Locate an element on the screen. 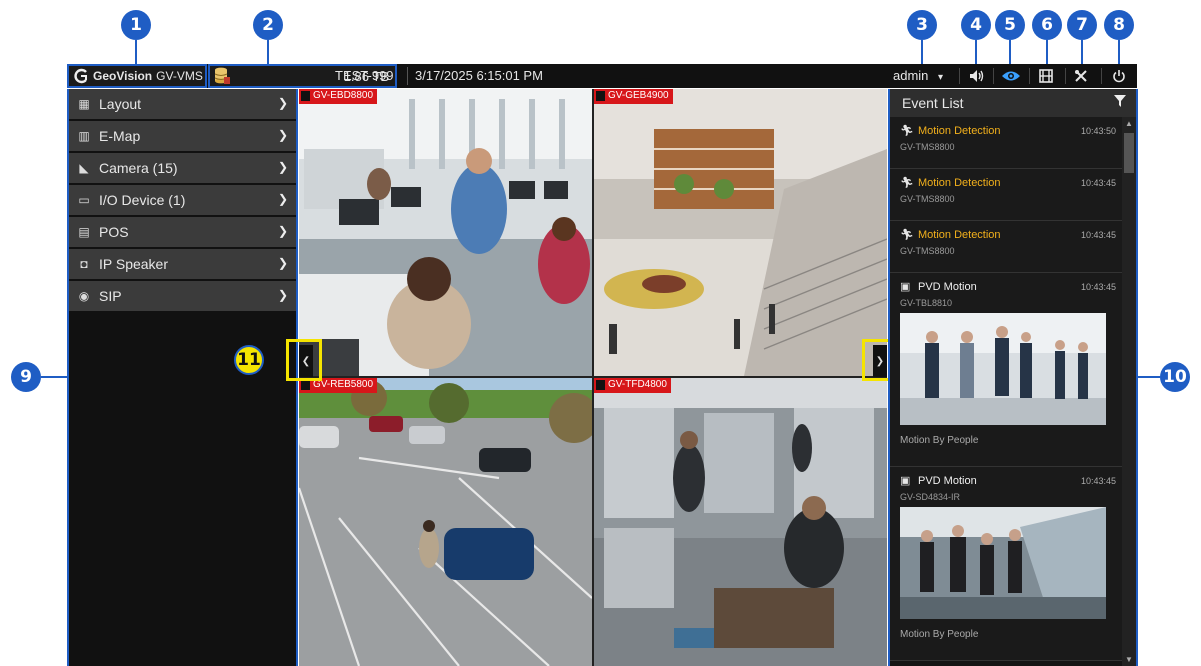 Image resolution: width=1201 pixels, height=666 pixels. camera-name: GV-REB5800 is located at coordinates (343, 384).